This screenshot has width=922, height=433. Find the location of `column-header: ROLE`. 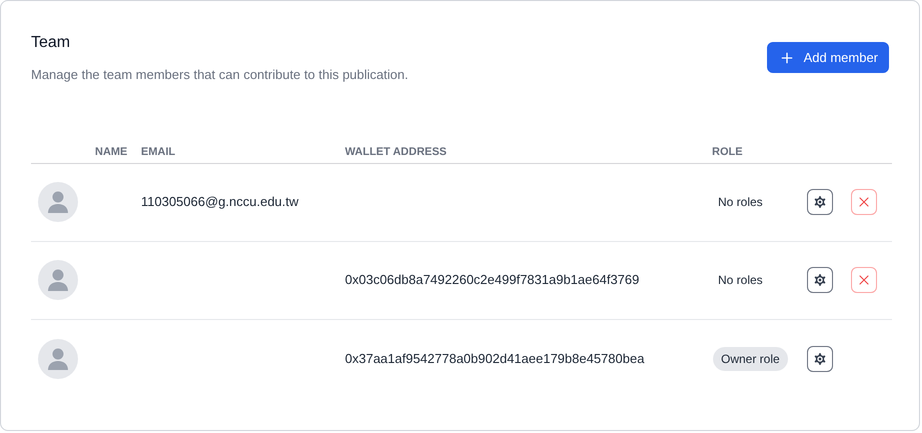

column-header: ROLE is located at coordinates (728, 152).